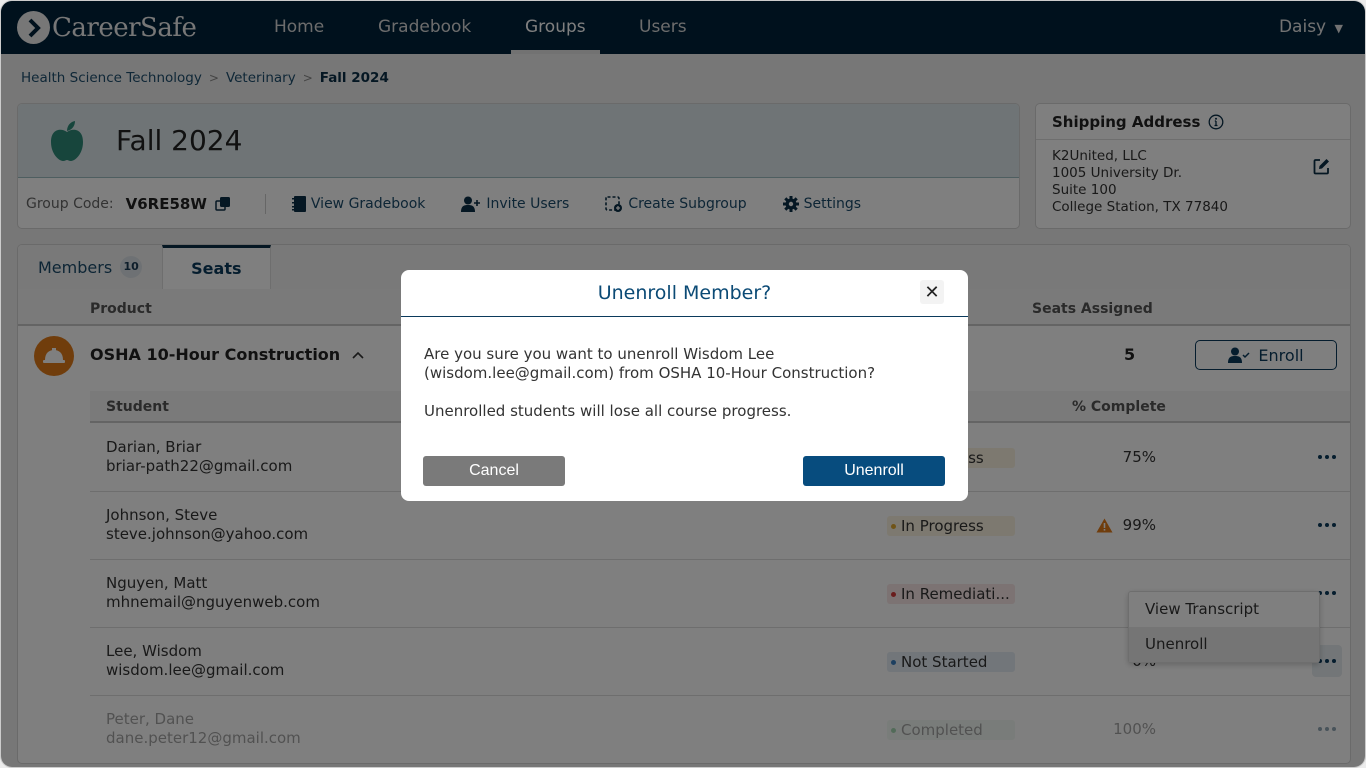  I want to click on cancel-button: Cancel, so click(494, 471).